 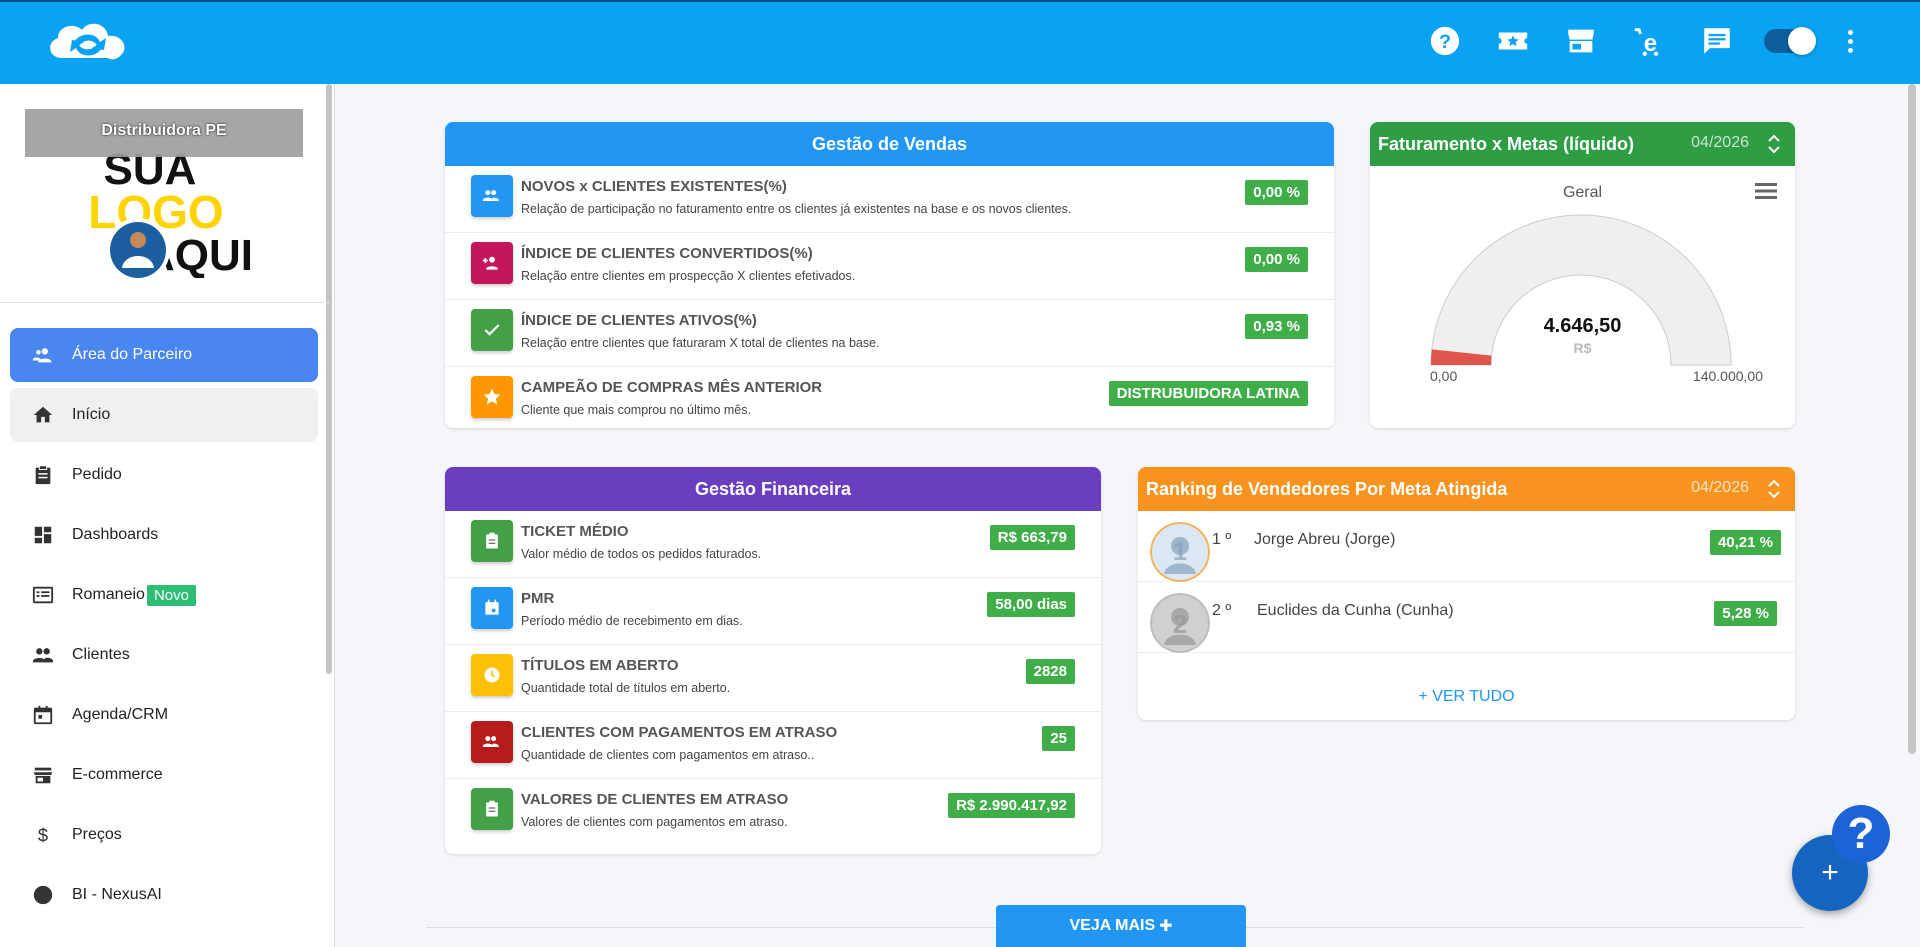 I want to click on see-all-link: + VER TUDO, so click(x=1466, y=697).